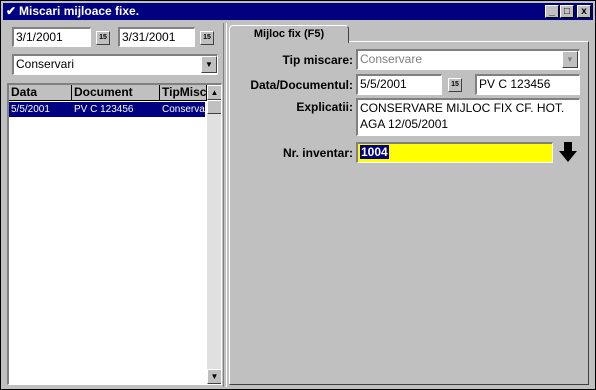 Image resolution: width=596 pixels, height=390 pixels. What do you see at coordinates (104, 109) in the screenshot?
I see `row-document-cell: PV C 123456` at bounding box center [104, 109].